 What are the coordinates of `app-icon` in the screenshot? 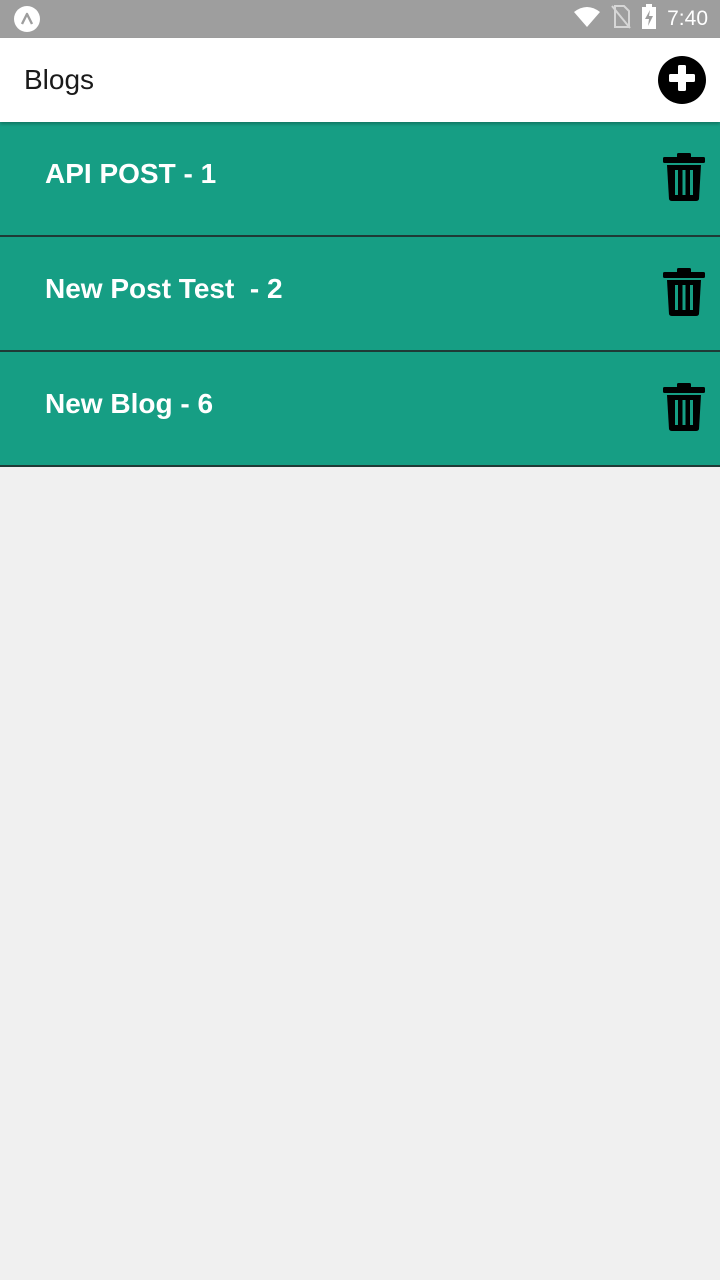 It's located at (27, 19).